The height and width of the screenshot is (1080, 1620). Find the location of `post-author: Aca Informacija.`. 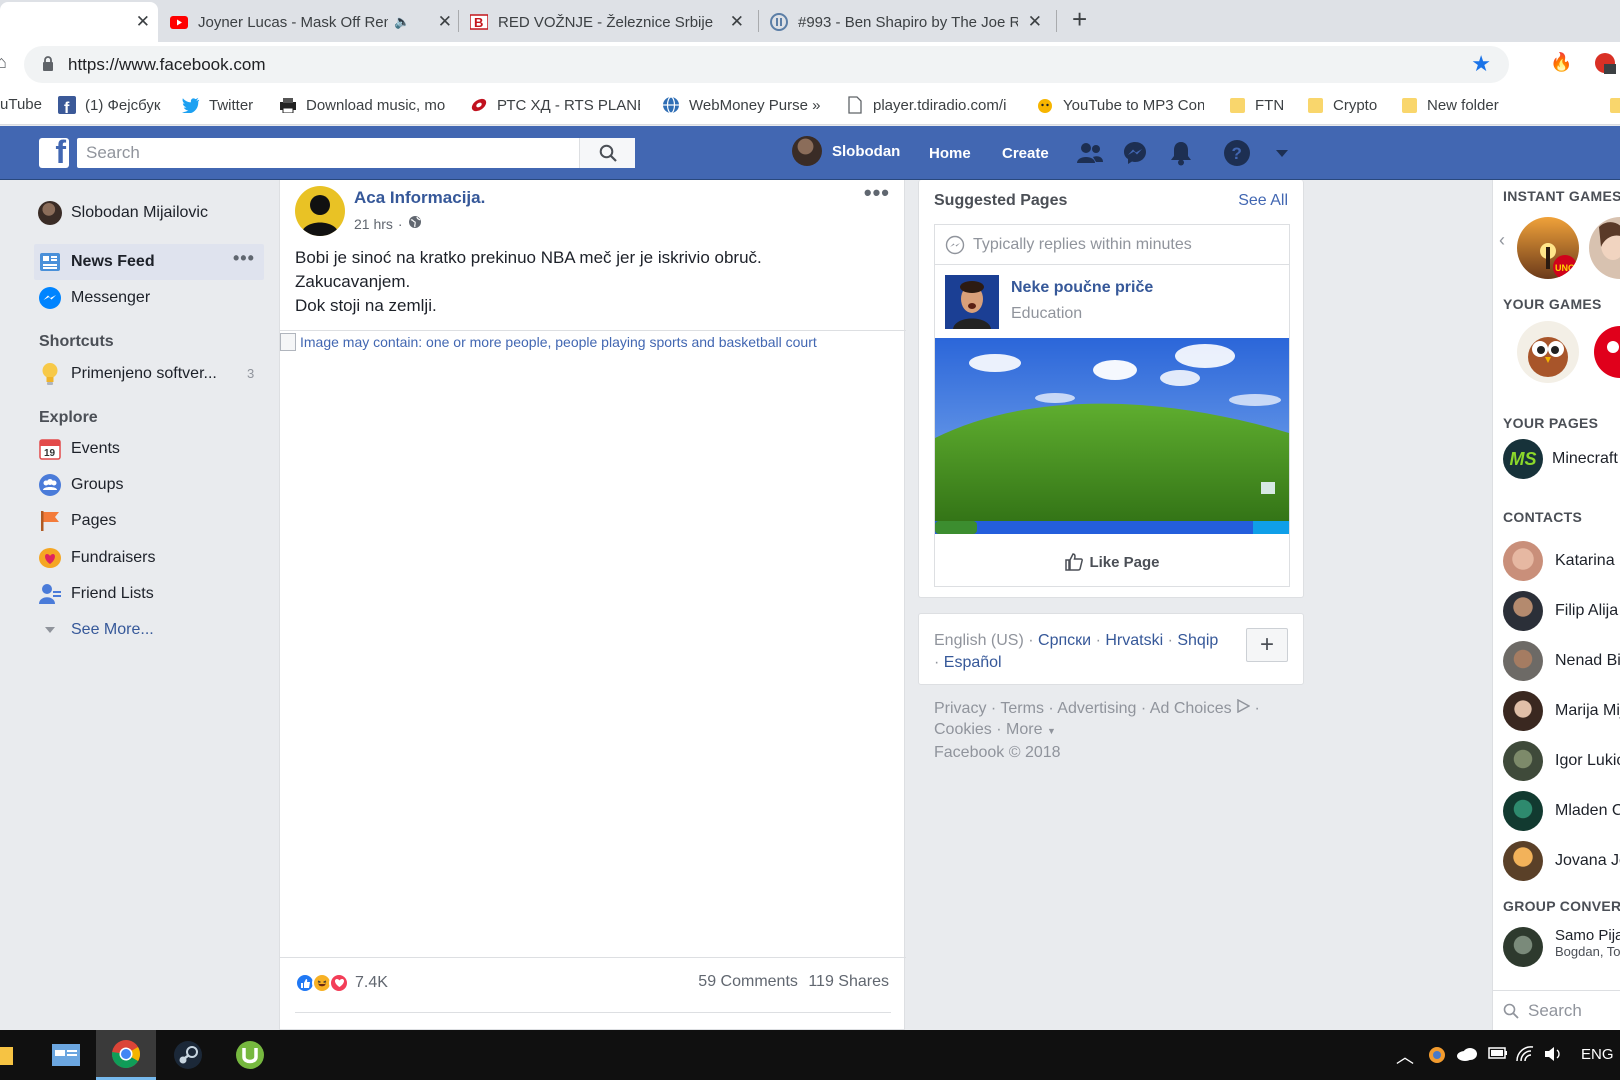

post-author: Aca Informacija. is located at coordinates (419, 198).